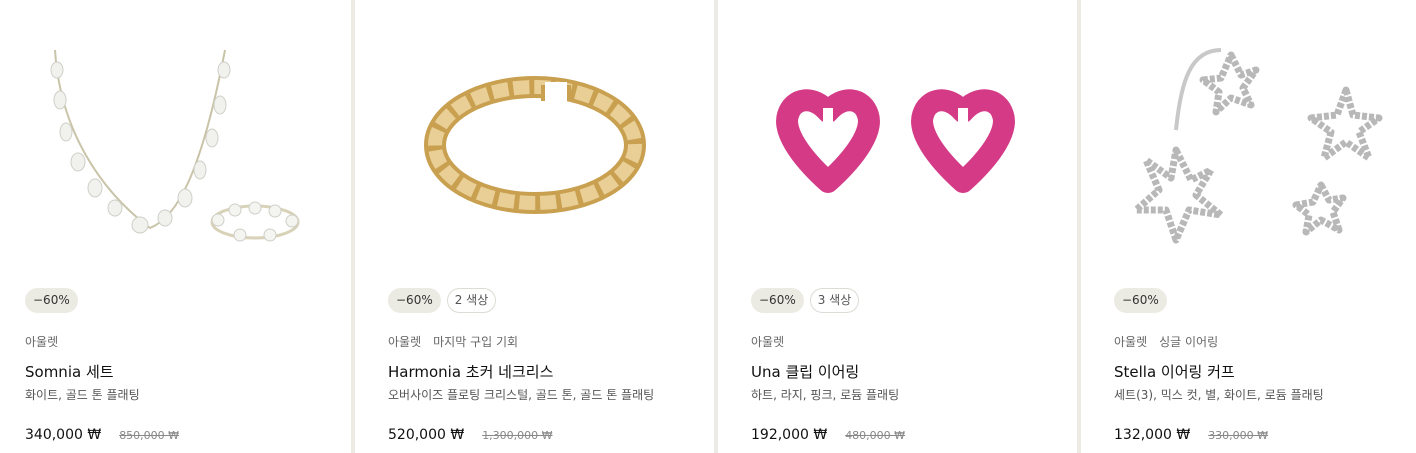 The height and width of the screenshot is (453, 1416). I want to click on color-count-badge: 3 색상, so click(834, 300).